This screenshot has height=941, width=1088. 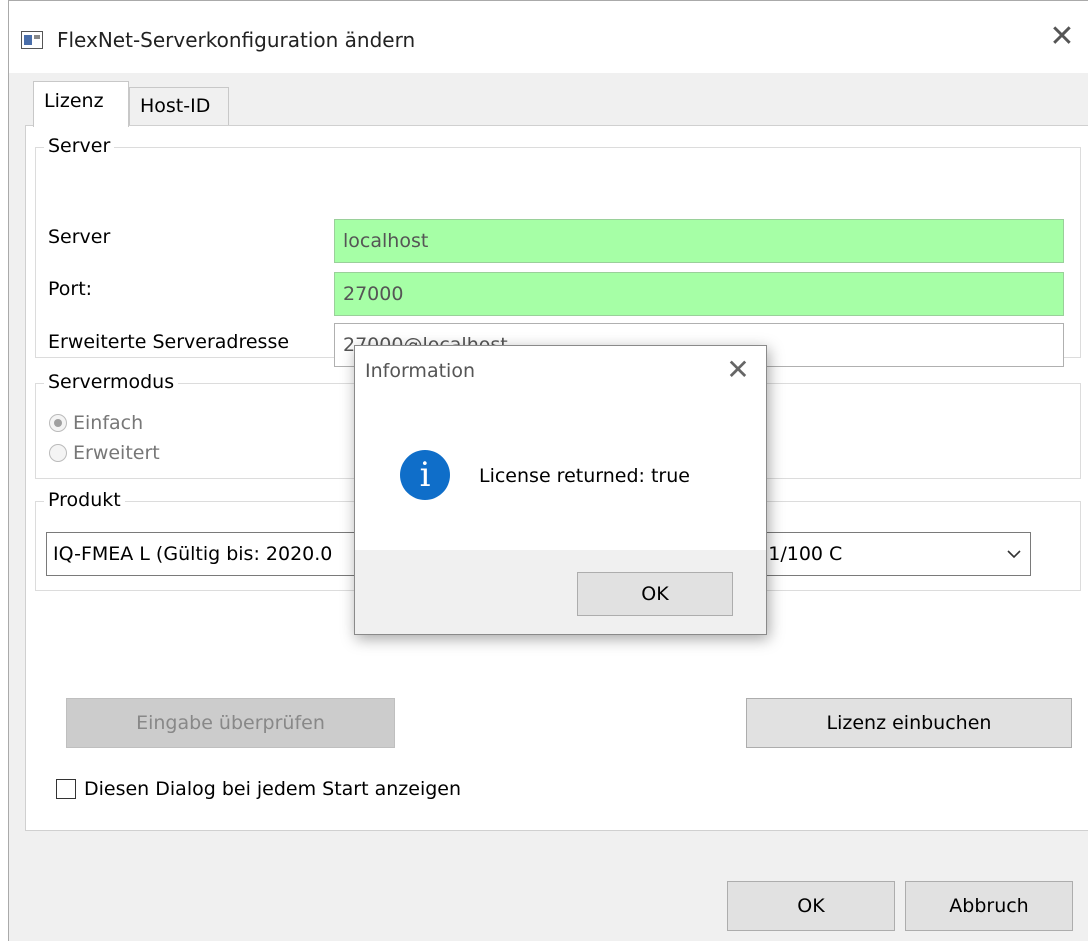 What do you see at coordinates (236, 40) in the screenshot?
I see `window-title: FlexNet-Serverkonfiguration ändern` at bounding box center [236, 40].